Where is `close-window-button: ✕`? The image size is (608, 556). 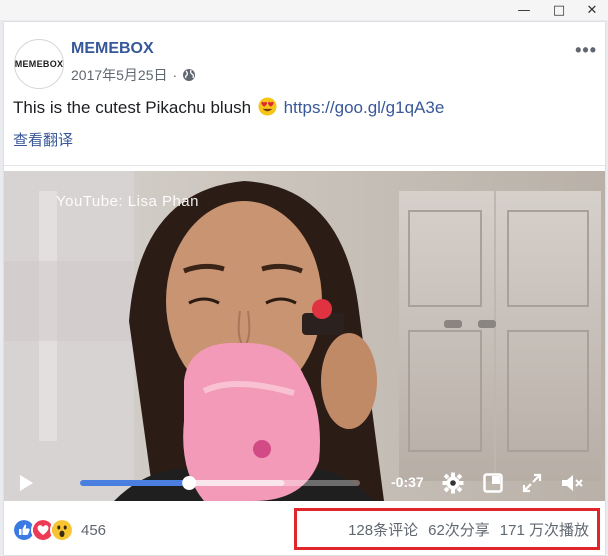 close-window-button: ✕ is located at coordinates (591, 10).